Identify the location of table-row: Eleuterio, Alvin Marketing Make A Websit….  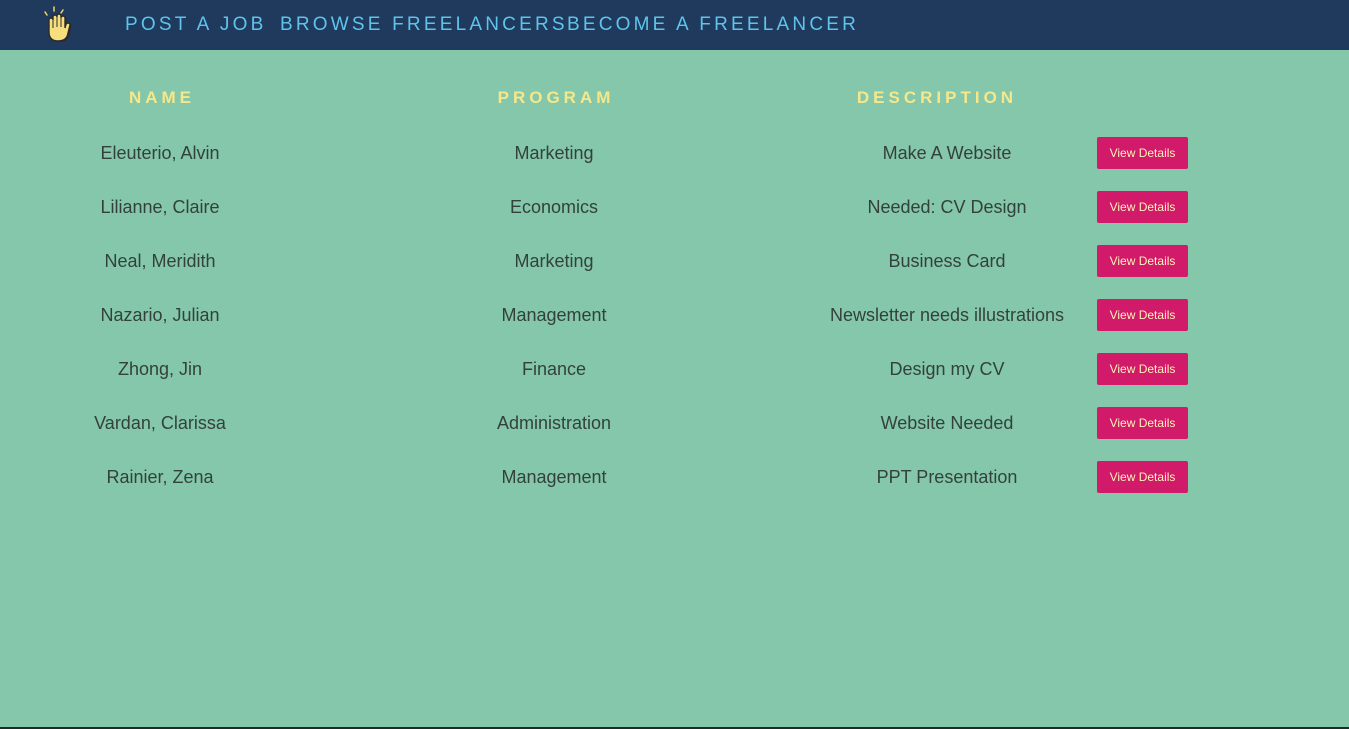
(674, 153).